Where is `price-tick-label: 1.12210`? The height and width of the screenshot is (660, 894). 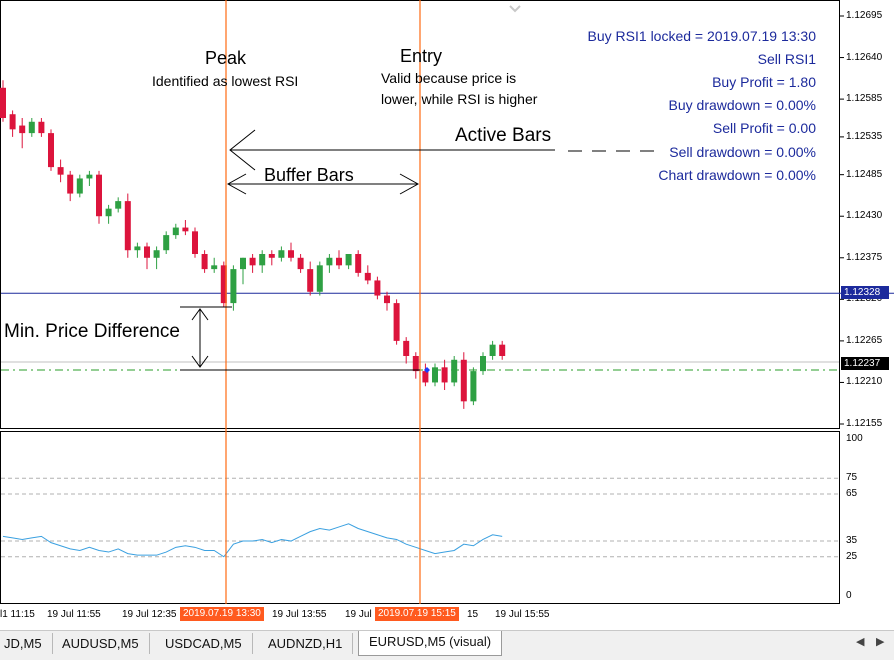 price-tick-label: 1.12210 is located at coordinates (864, 382).